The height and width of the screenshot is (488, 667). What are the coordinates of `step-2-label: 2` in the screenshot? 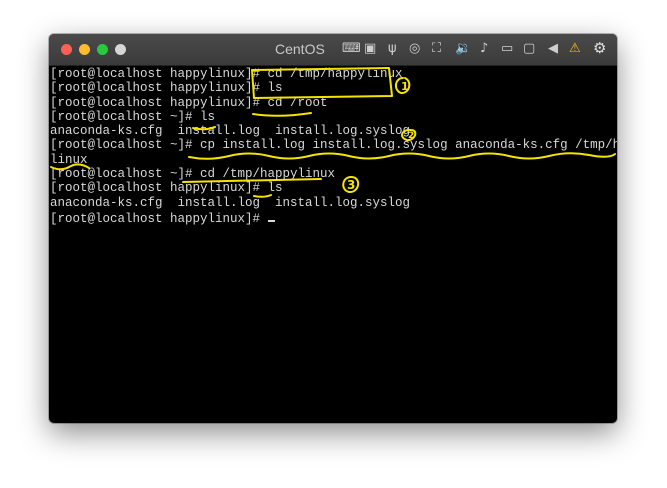 It's located at (411, 136).